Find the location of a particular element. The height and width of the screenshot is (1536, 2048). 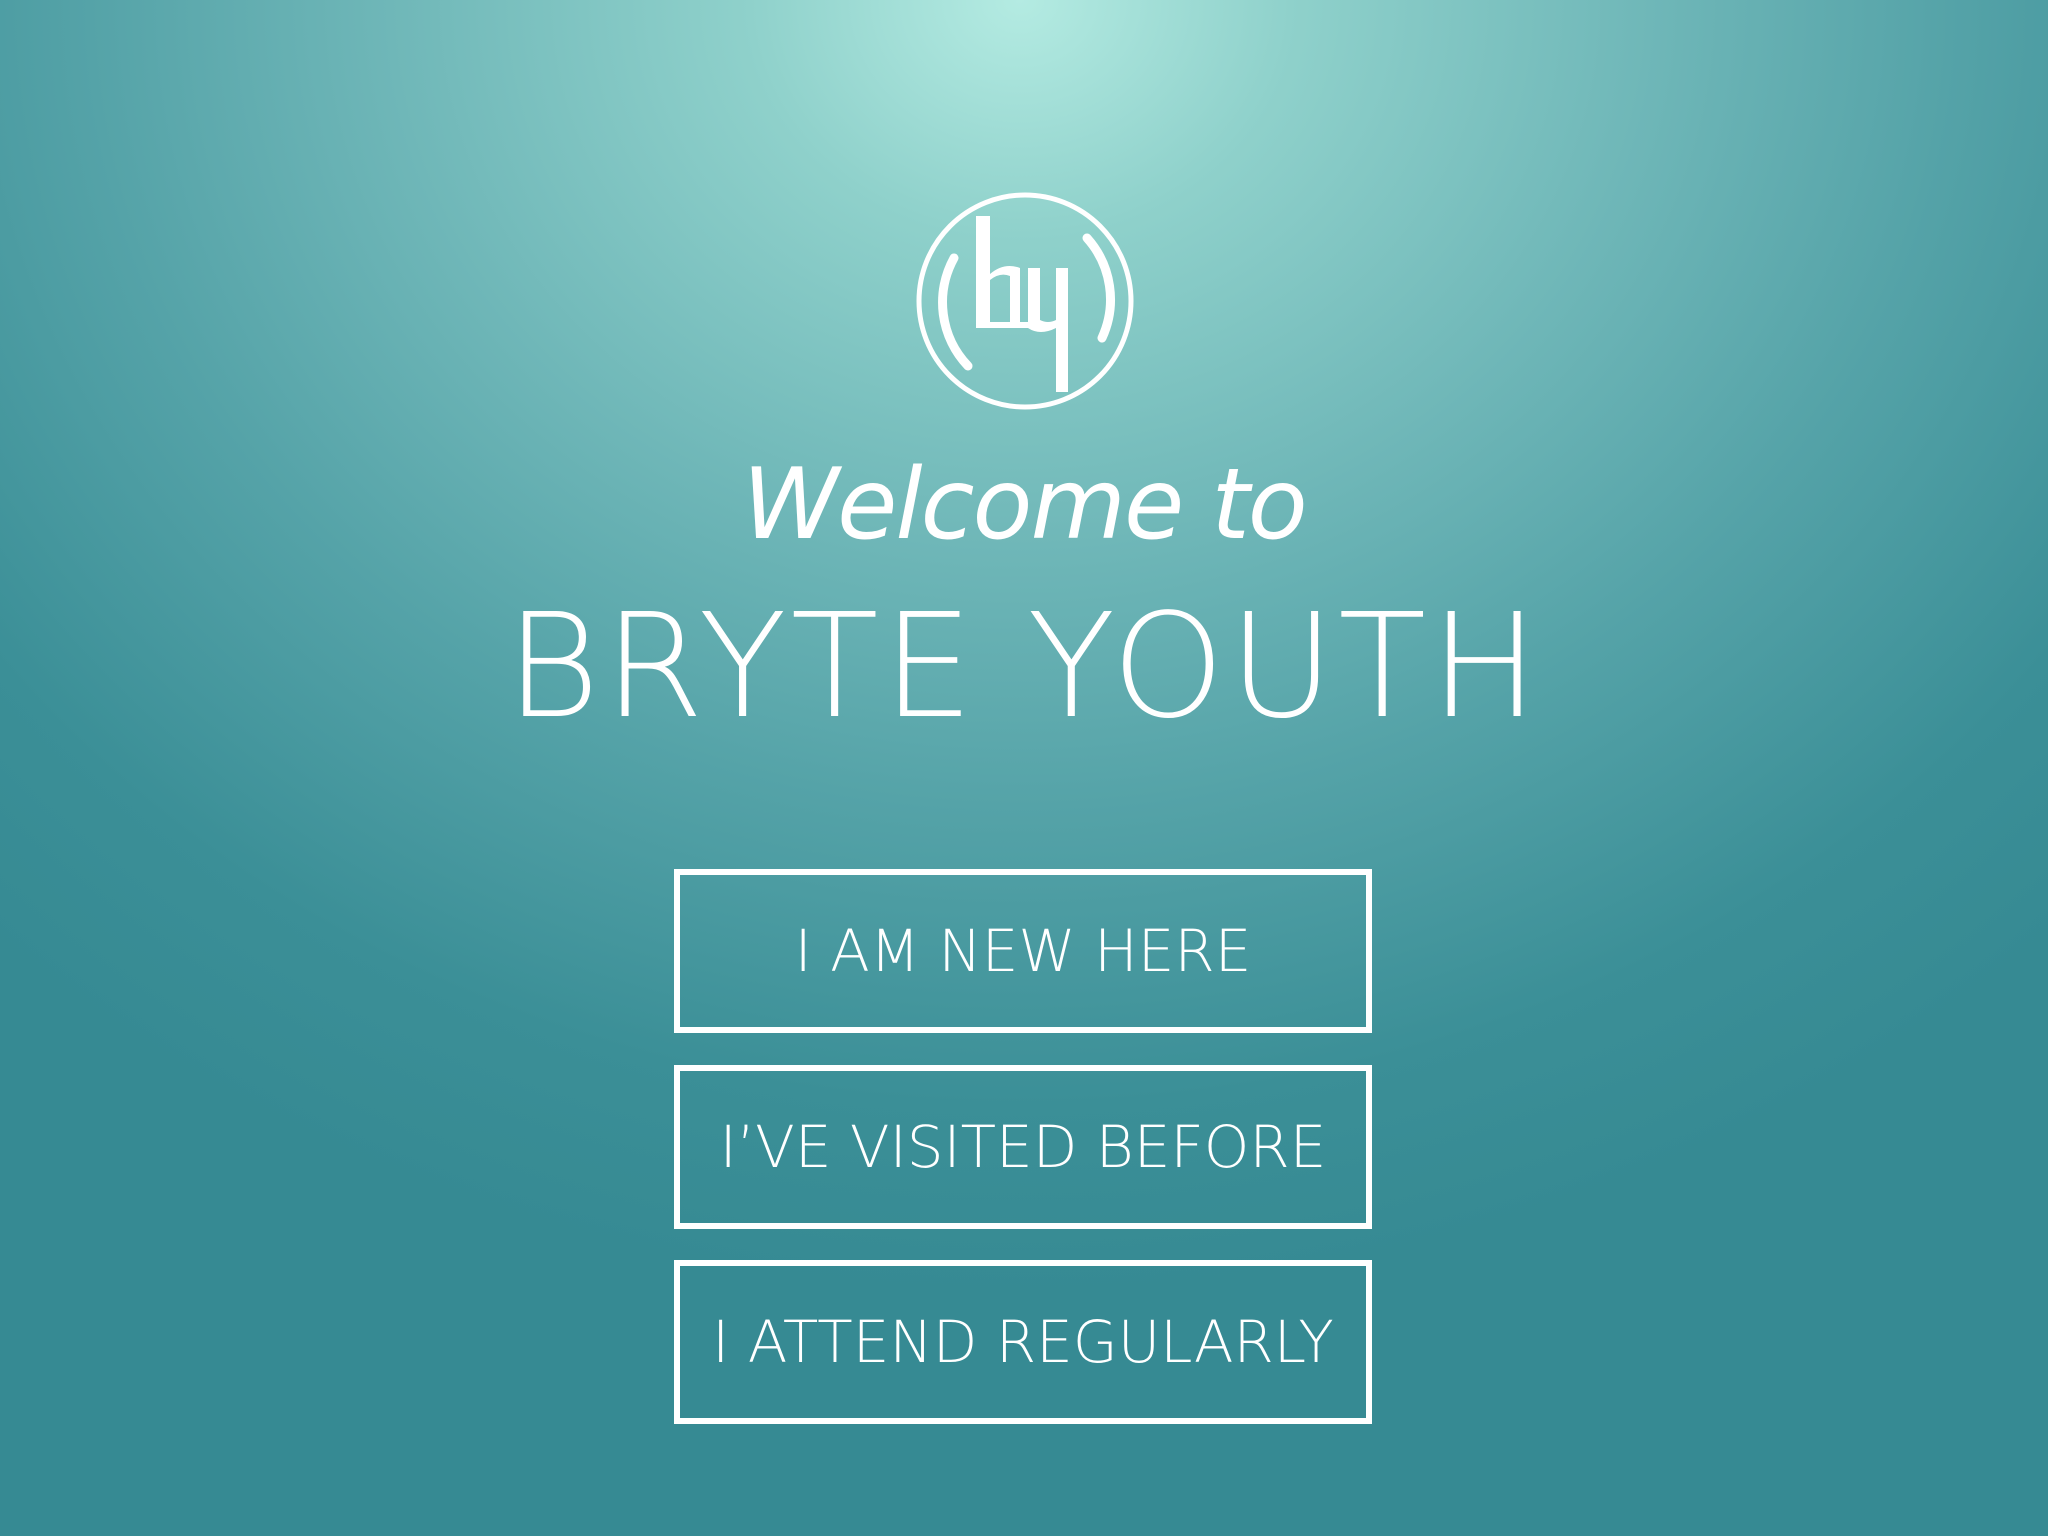

welcome-heading: Welcome to is located at coordinates (1025, 505).